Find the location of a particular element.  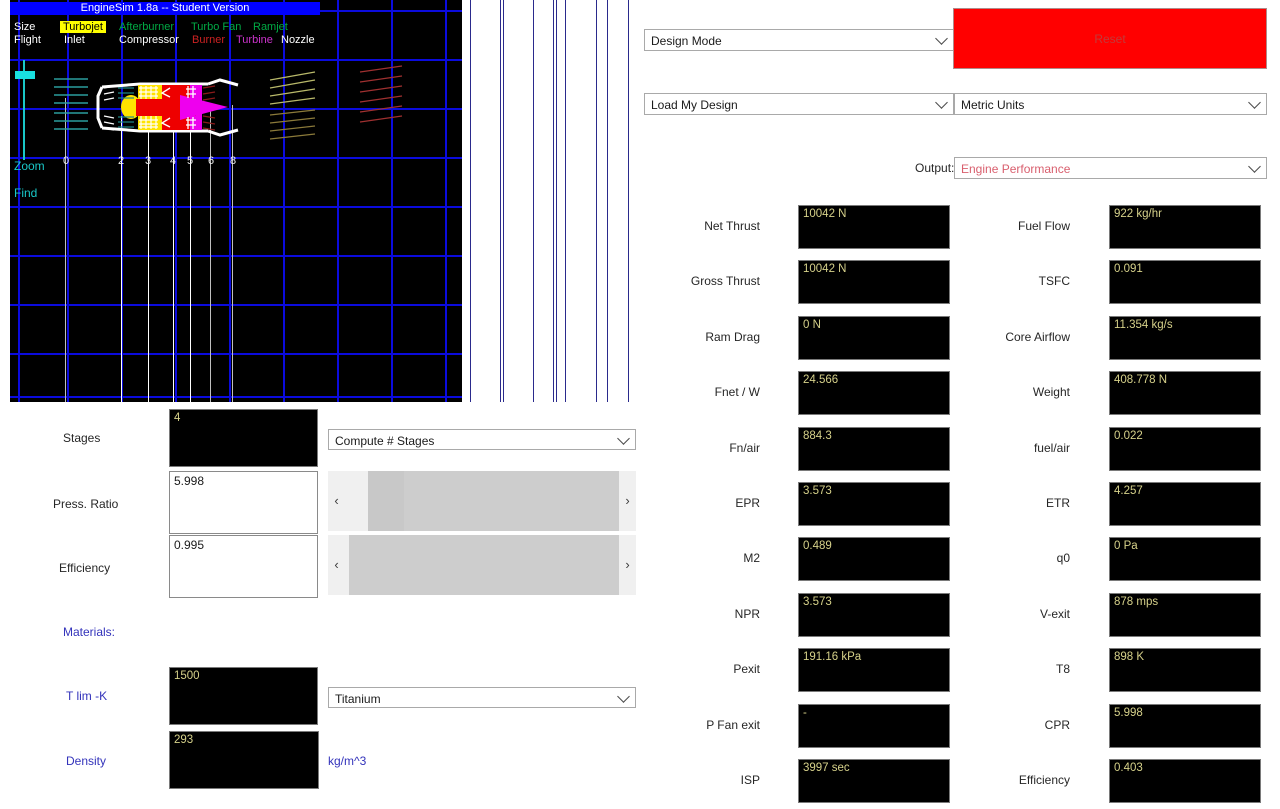

station-label-4: 4 is located at coordinates (173, 161).